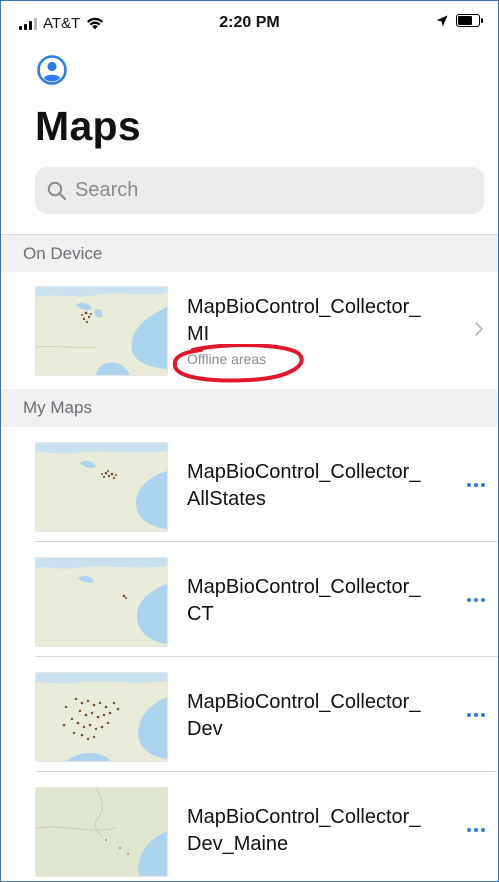 Image resolution: width=499 pixels, height=882 pixels. I want to click on search-input, so click(265, 190).